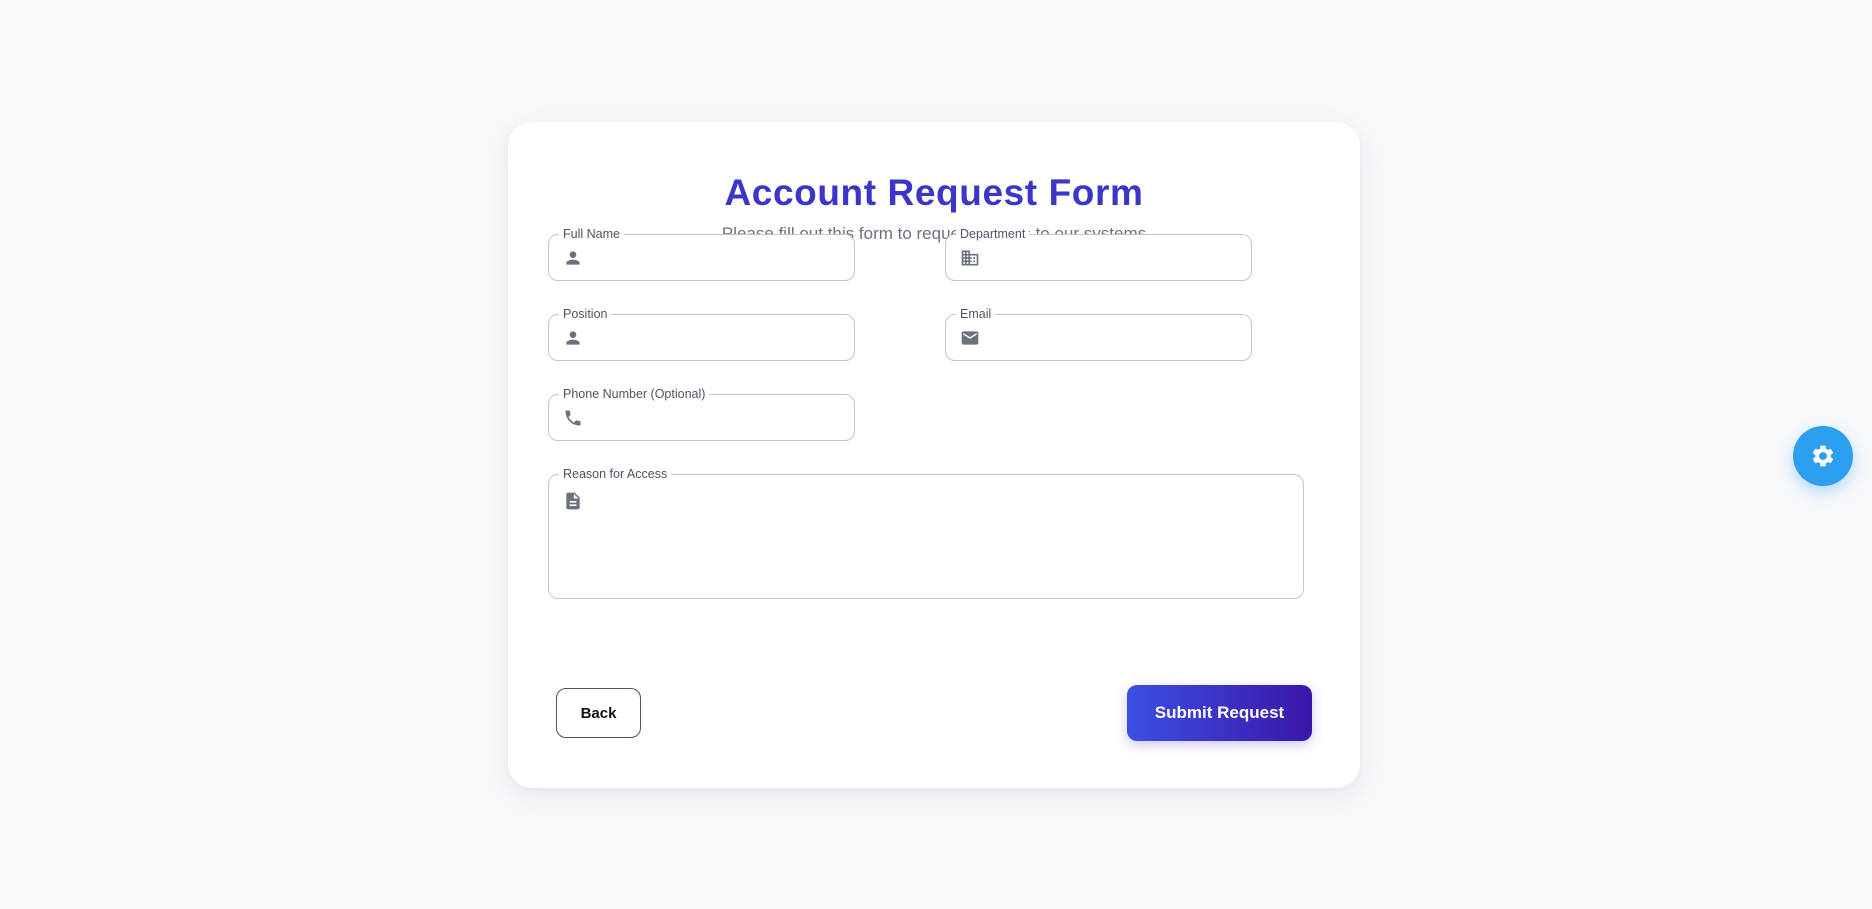 Image resolution: width=1872 pixels, height=909 pixels. What do you see at coordinates (1219, 713) in the screenshot?
I see `submit-request-button: Submit Request` at bounding box center [1219, 713].